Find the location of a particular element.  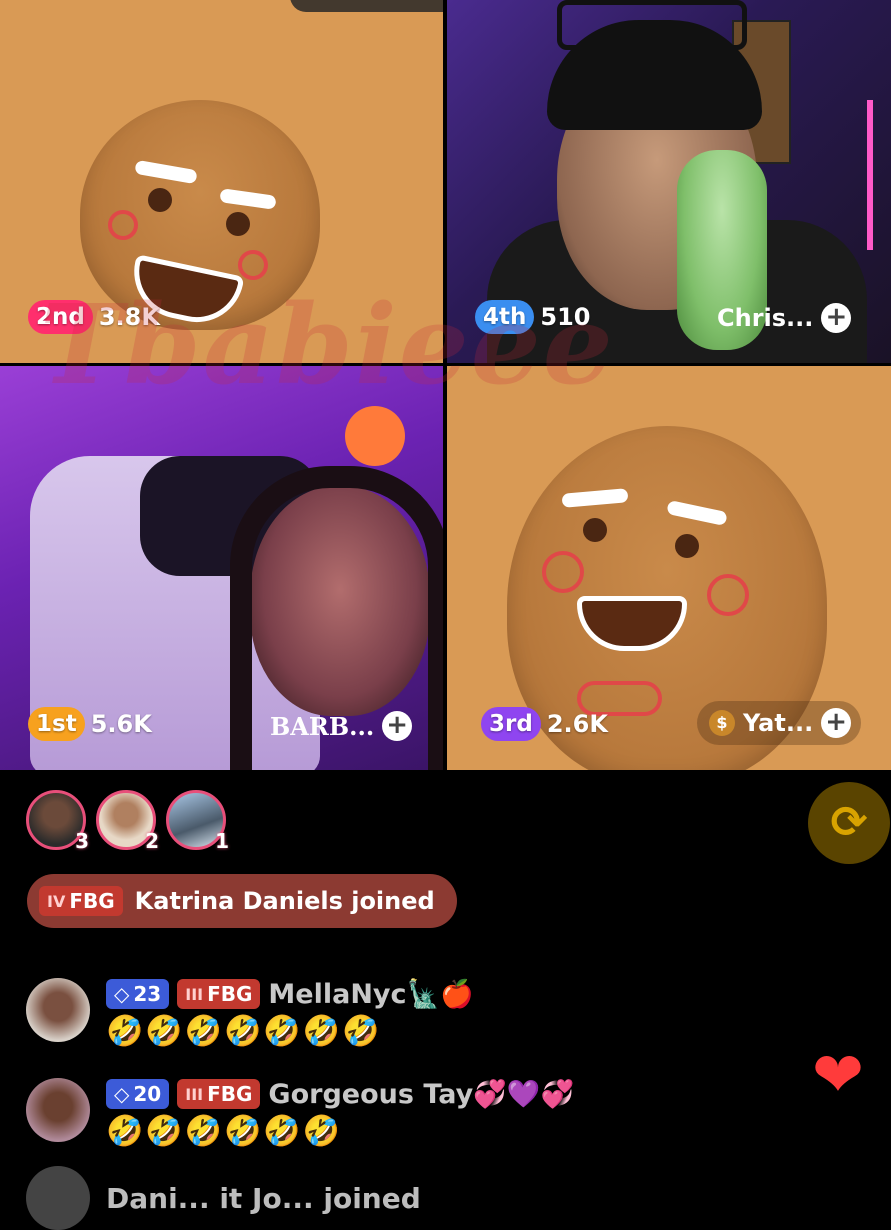

heart-level-icon: IV is located at coordinates (56, 901).